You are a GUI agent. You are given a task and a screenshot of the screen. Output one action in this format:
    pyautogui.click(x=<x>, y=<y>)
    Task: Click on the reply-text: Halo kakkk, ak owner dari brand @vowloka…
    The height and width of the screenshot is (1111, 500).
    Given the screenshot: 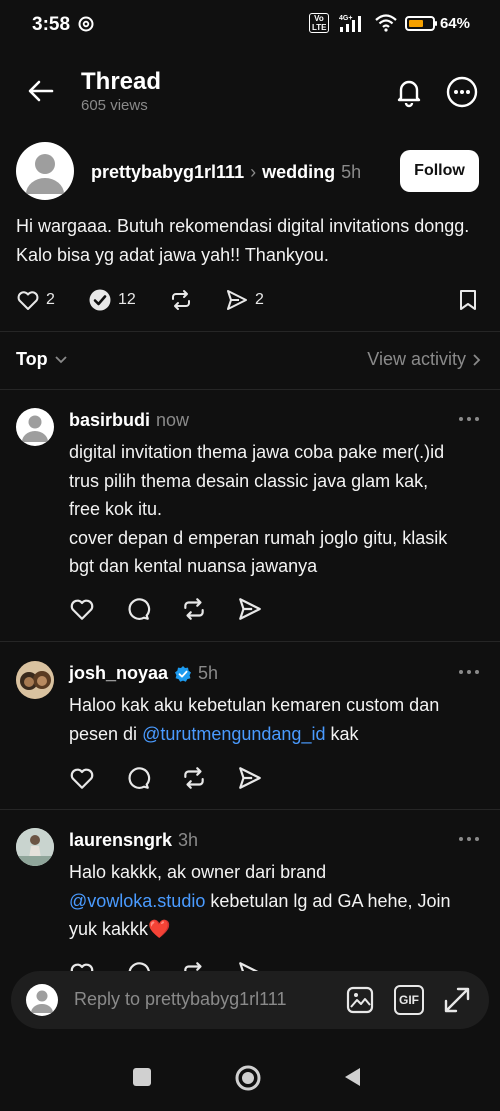 What is the action you would take?
    pyautogui.click(x=275, y=901)
    